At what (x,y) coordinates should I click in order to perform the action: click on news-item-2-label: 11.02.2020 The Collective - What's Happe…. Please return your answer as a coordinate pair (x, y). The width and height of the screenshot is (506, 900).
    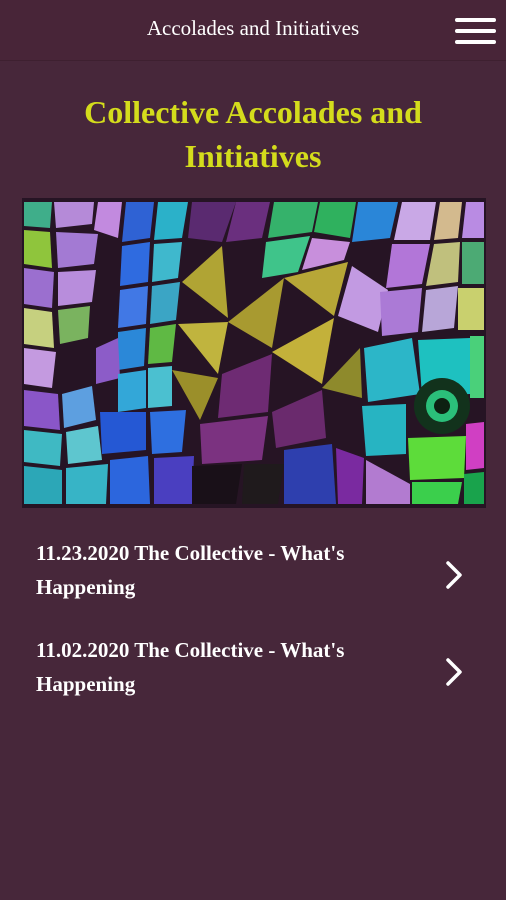
    Looking at the image, I should click on (190, 667).